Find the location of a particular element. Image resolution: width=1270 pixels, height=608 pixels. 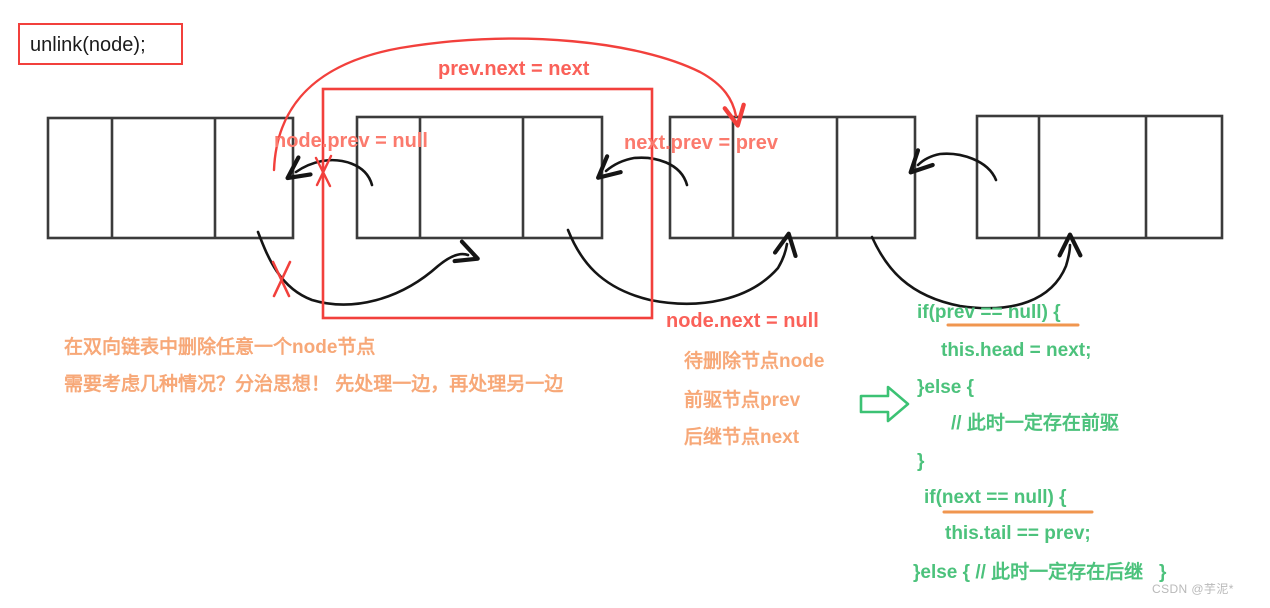

annotation-node-prev: node.prev = null is located at coordinates (351, 141).